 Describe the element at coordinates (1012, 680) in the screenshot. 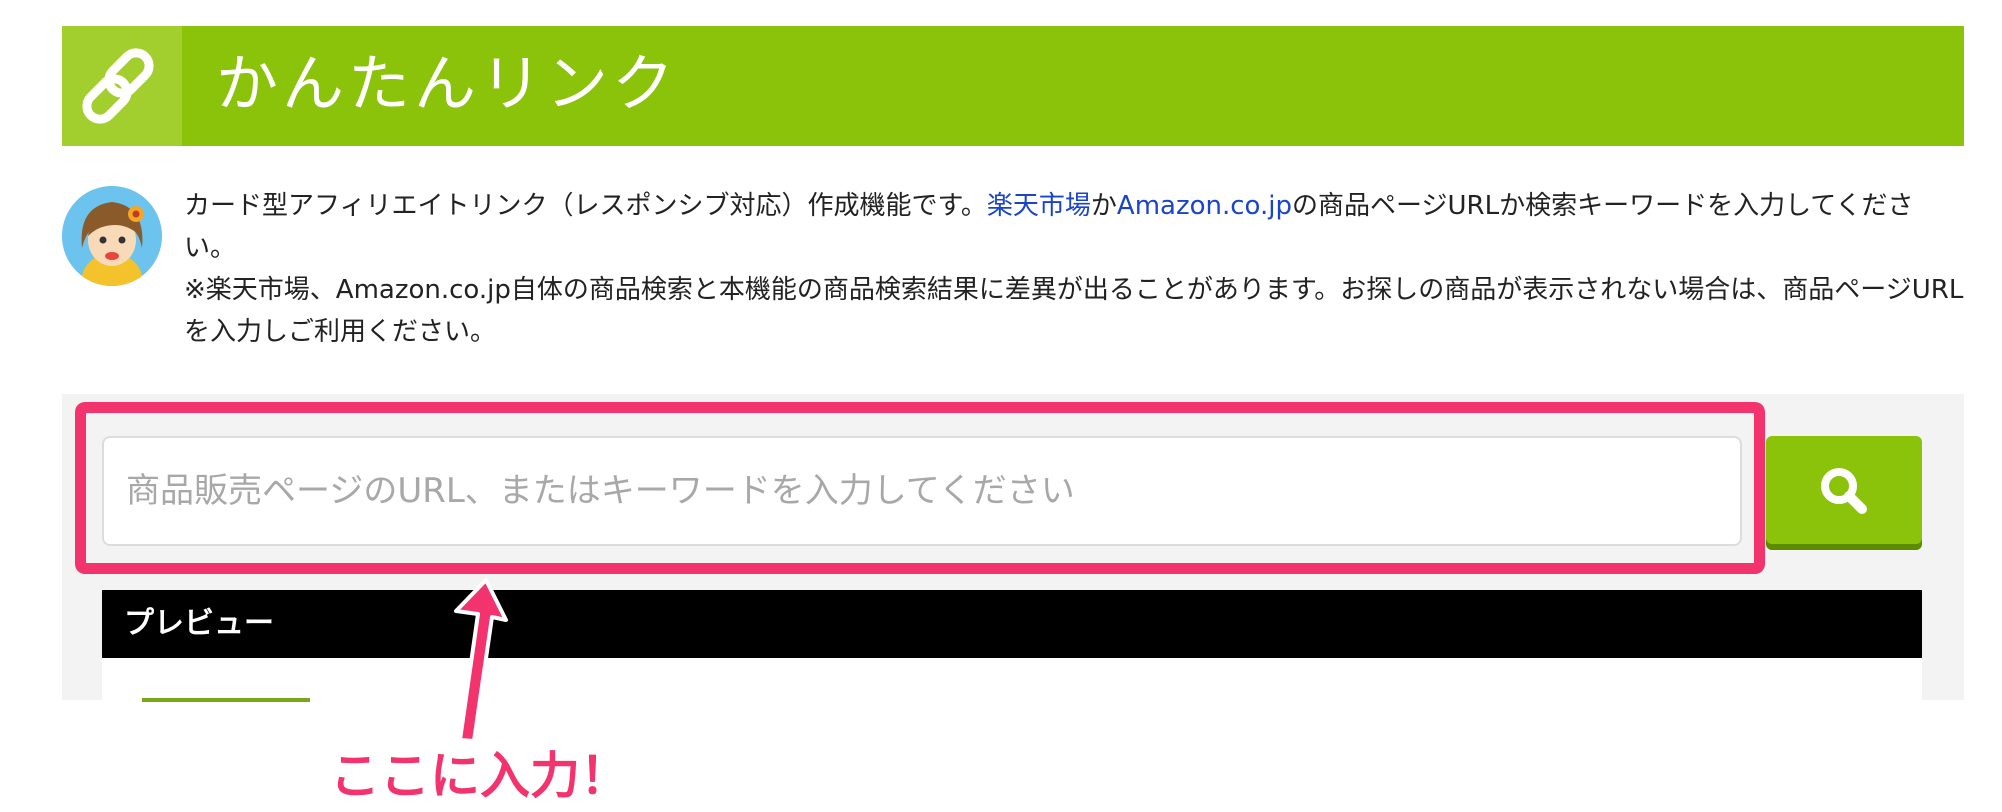

I see `preview-area` at that location.